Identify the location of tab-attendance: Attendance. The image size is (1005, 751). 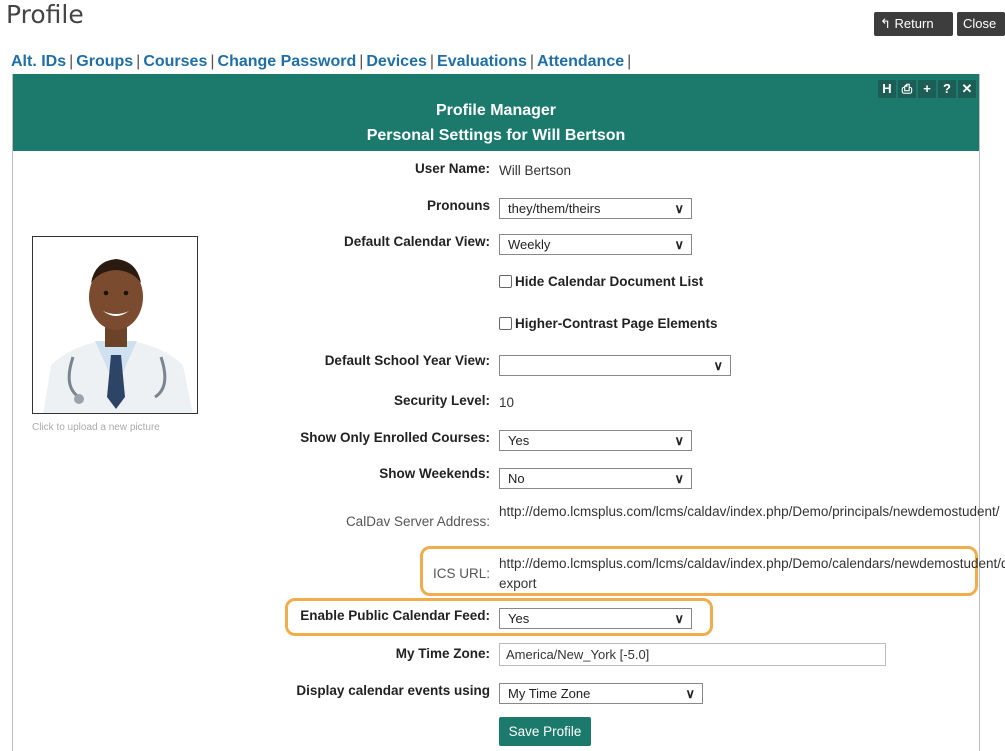
(580, 61).